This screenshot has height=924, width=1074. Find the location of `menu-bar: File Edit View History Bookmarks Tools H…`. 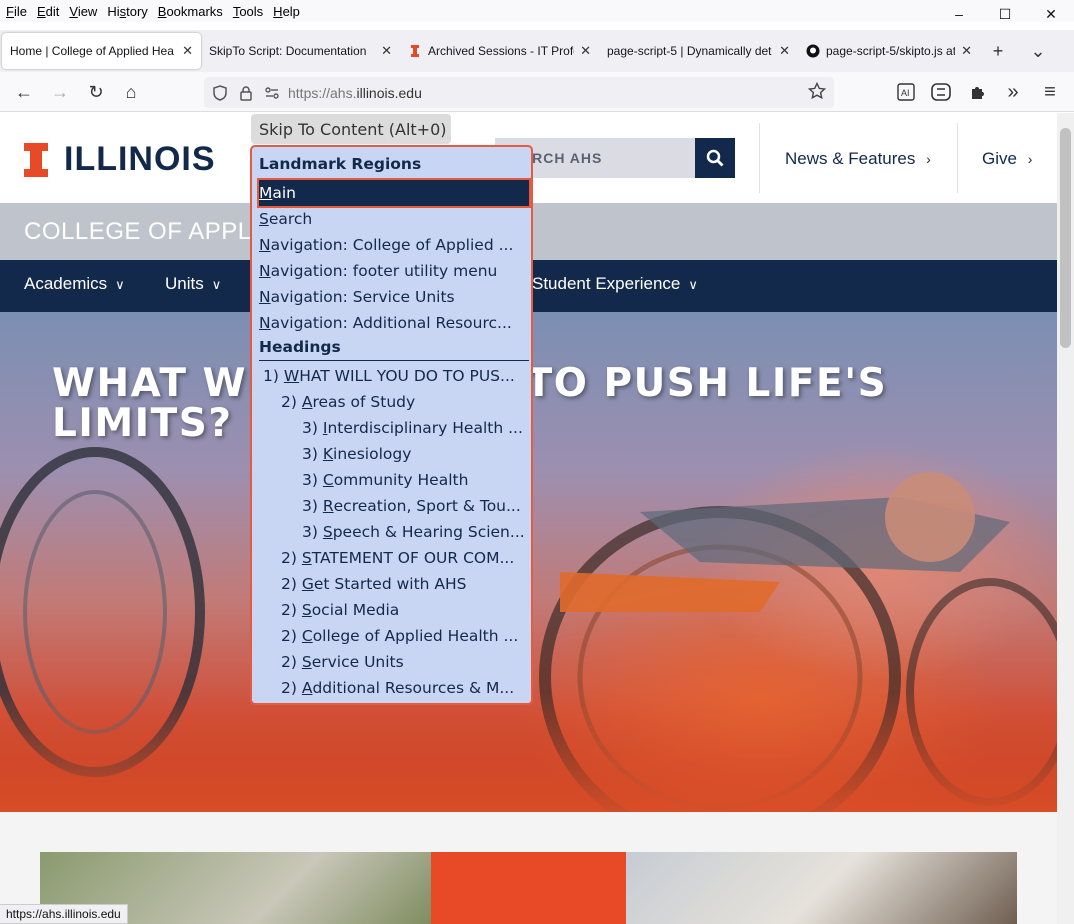

menu-bar: File Edit View History Bookmarks Tools H… is located at coordinates (537, 11).